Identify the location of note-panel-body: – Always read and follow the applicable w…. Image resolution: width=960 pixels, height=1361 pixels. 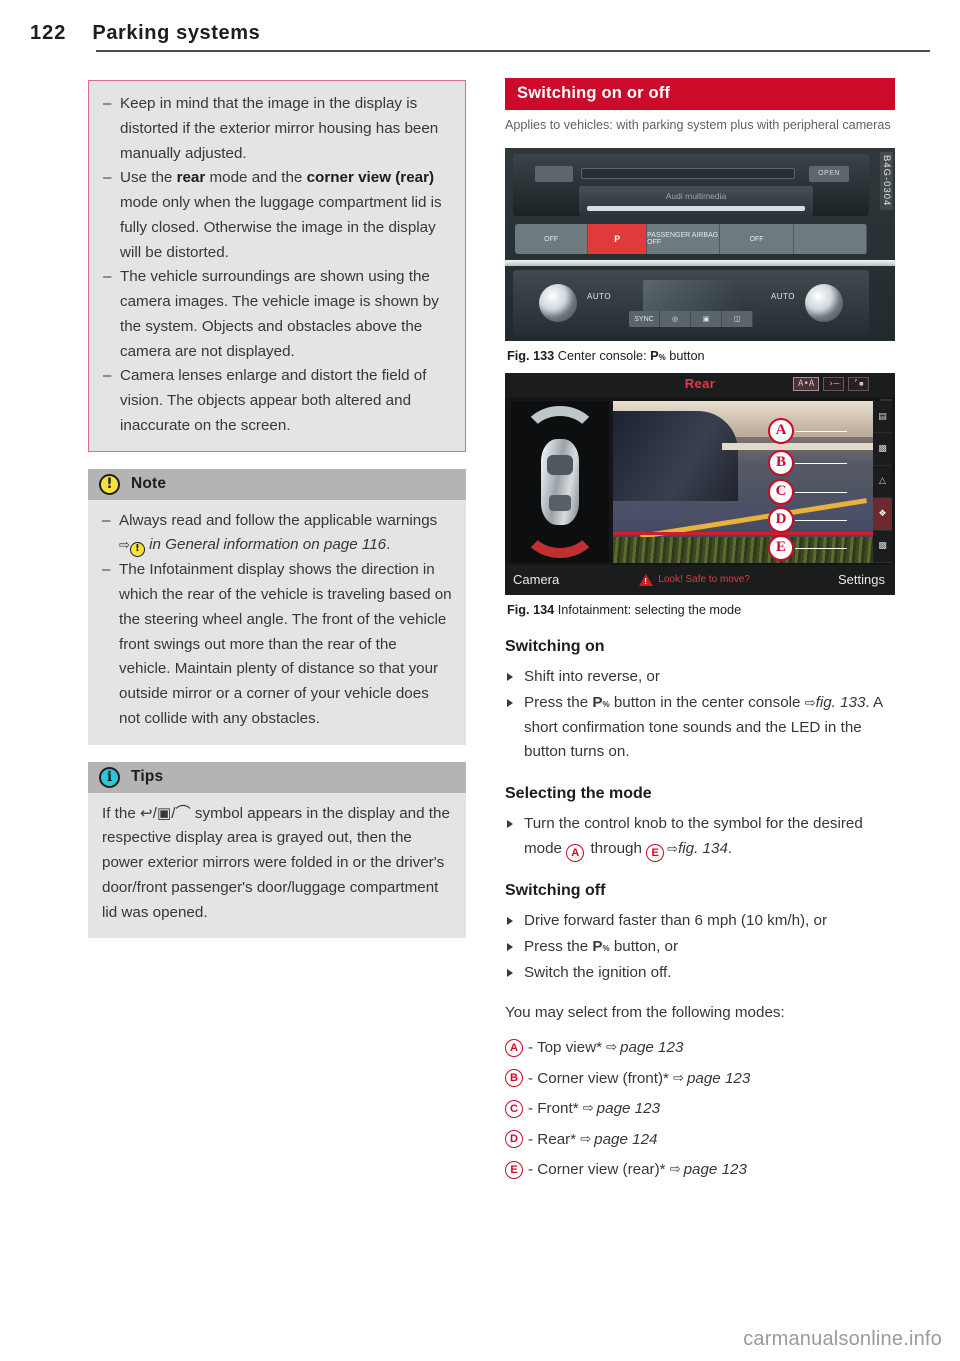
(277, 622).